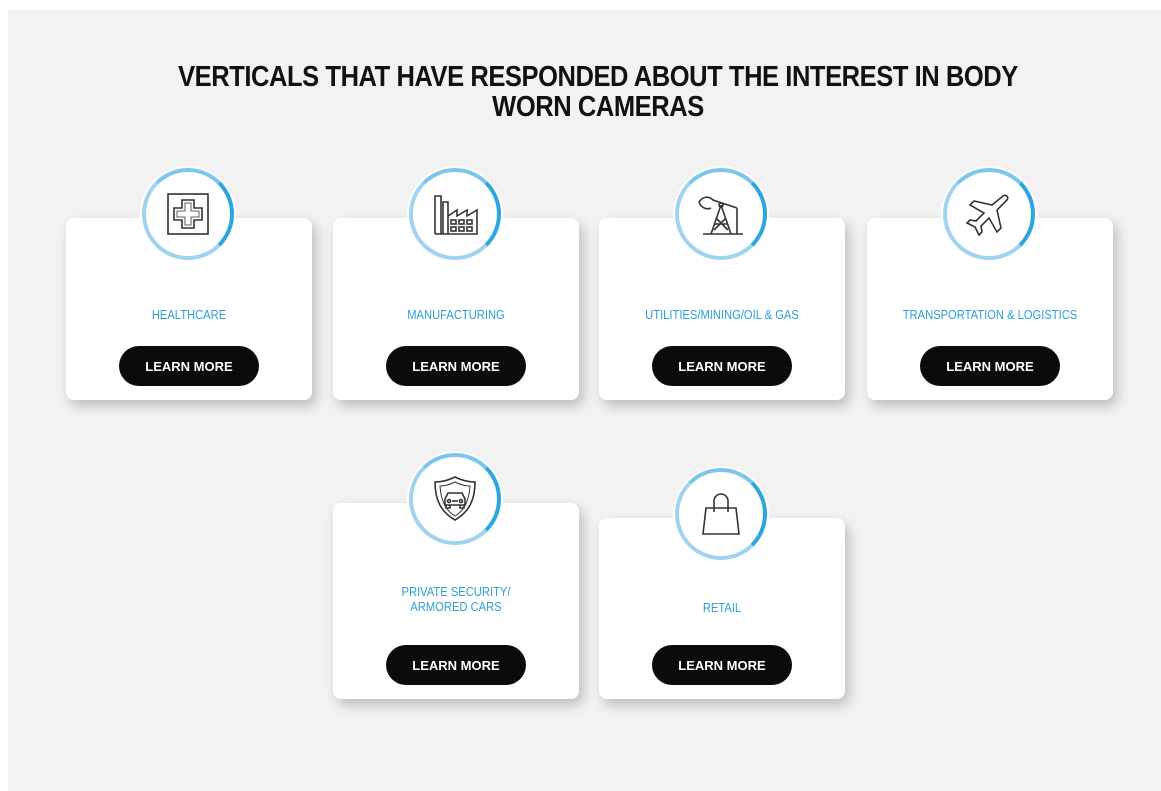 This screenshot has width=1161, height=791. I want to click on vertical-label-text: UTILITIES/MINING/OIL & GAS, so click(722, 314).